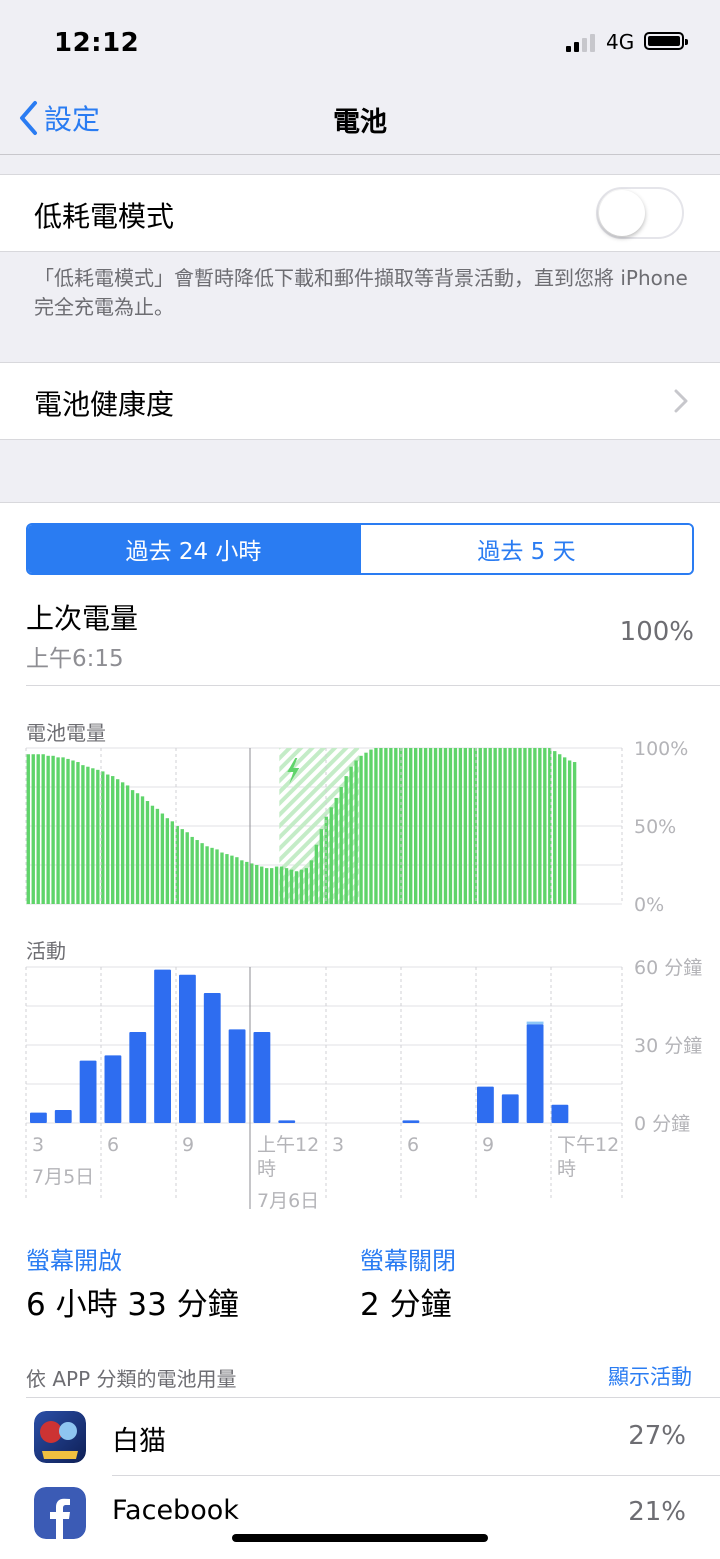 Image resolution: width=720 pixels, height=1559 pixels. I want to click on home-indicator, so click(360, 1538).